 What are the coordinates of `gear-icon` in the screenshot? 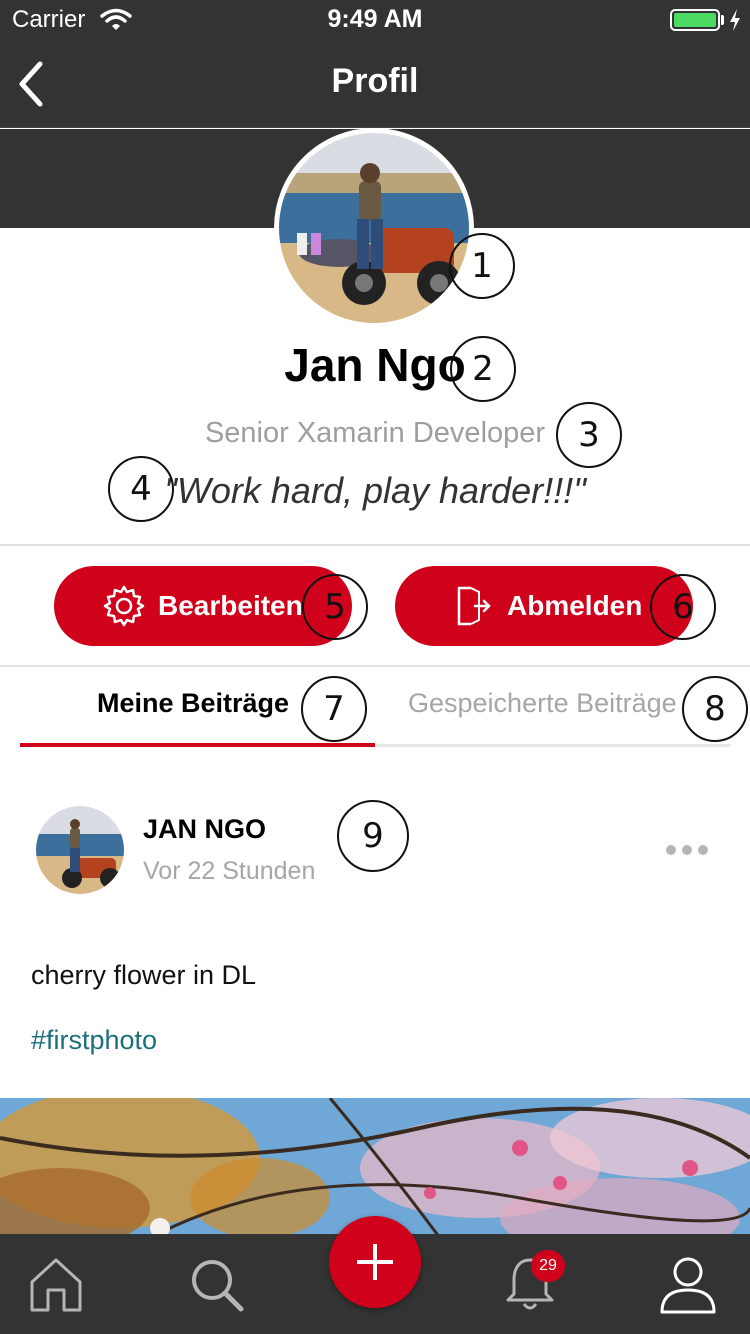 It's located at (124, 606).